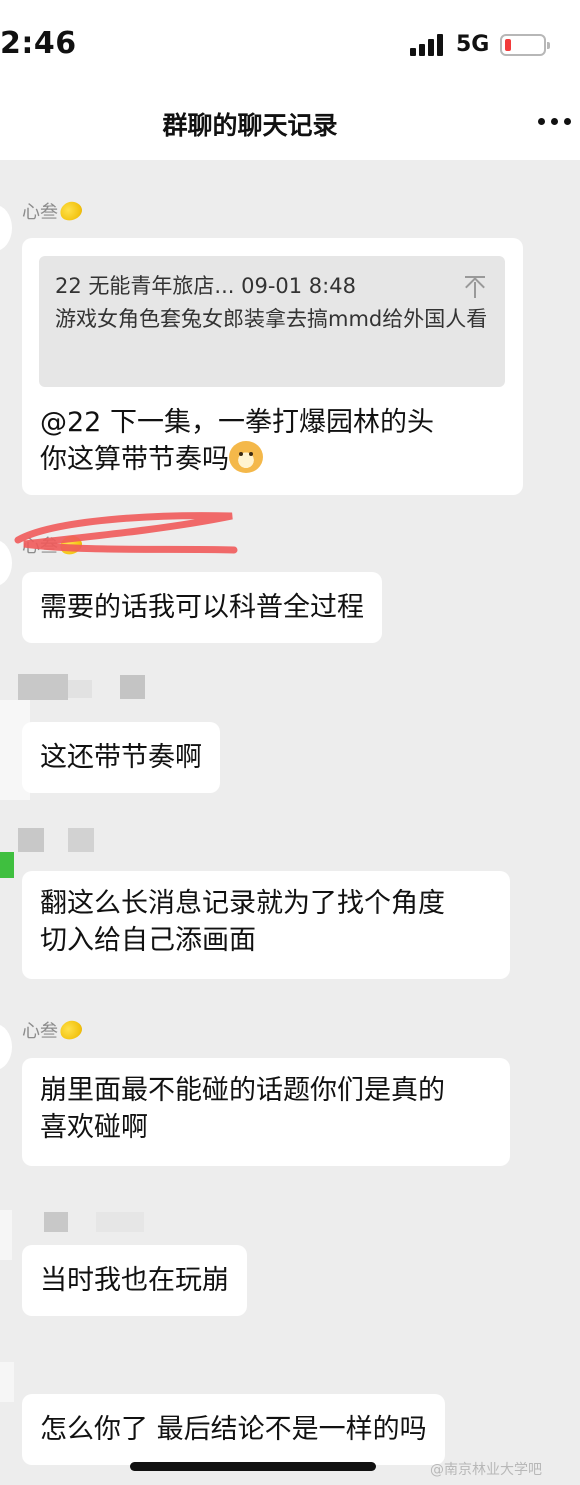 The width and height of the screenshot is (580, 1485). I want to click on message-text: @22 下一集，一拳打爆园林的头 你这算带节奏吗, so click(237, 441).